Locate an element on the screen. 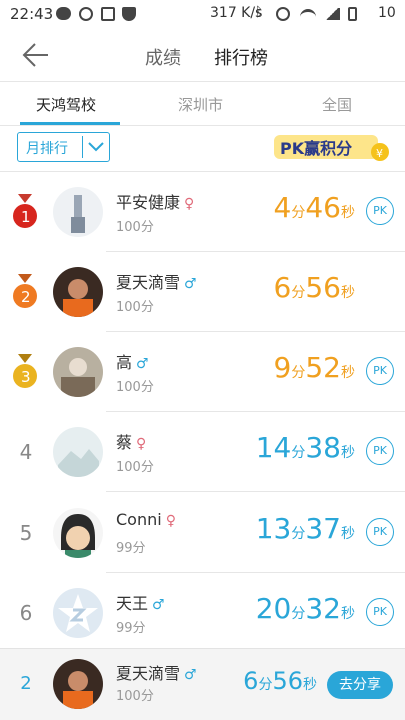 This screenshot has width=405, height=720. chevron-down-icon is located at coordinates (96, 147).